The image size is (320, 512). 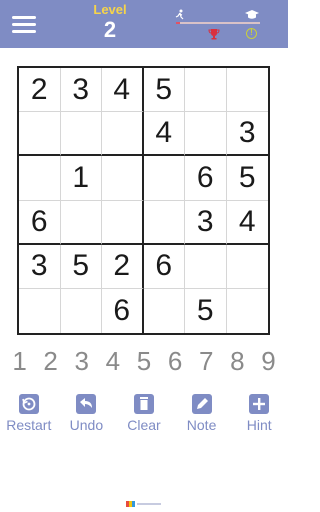 What do you see at coordinates (86, 404) in the screenshot?
I see `undo-icon` at bounding box center [86, 404].